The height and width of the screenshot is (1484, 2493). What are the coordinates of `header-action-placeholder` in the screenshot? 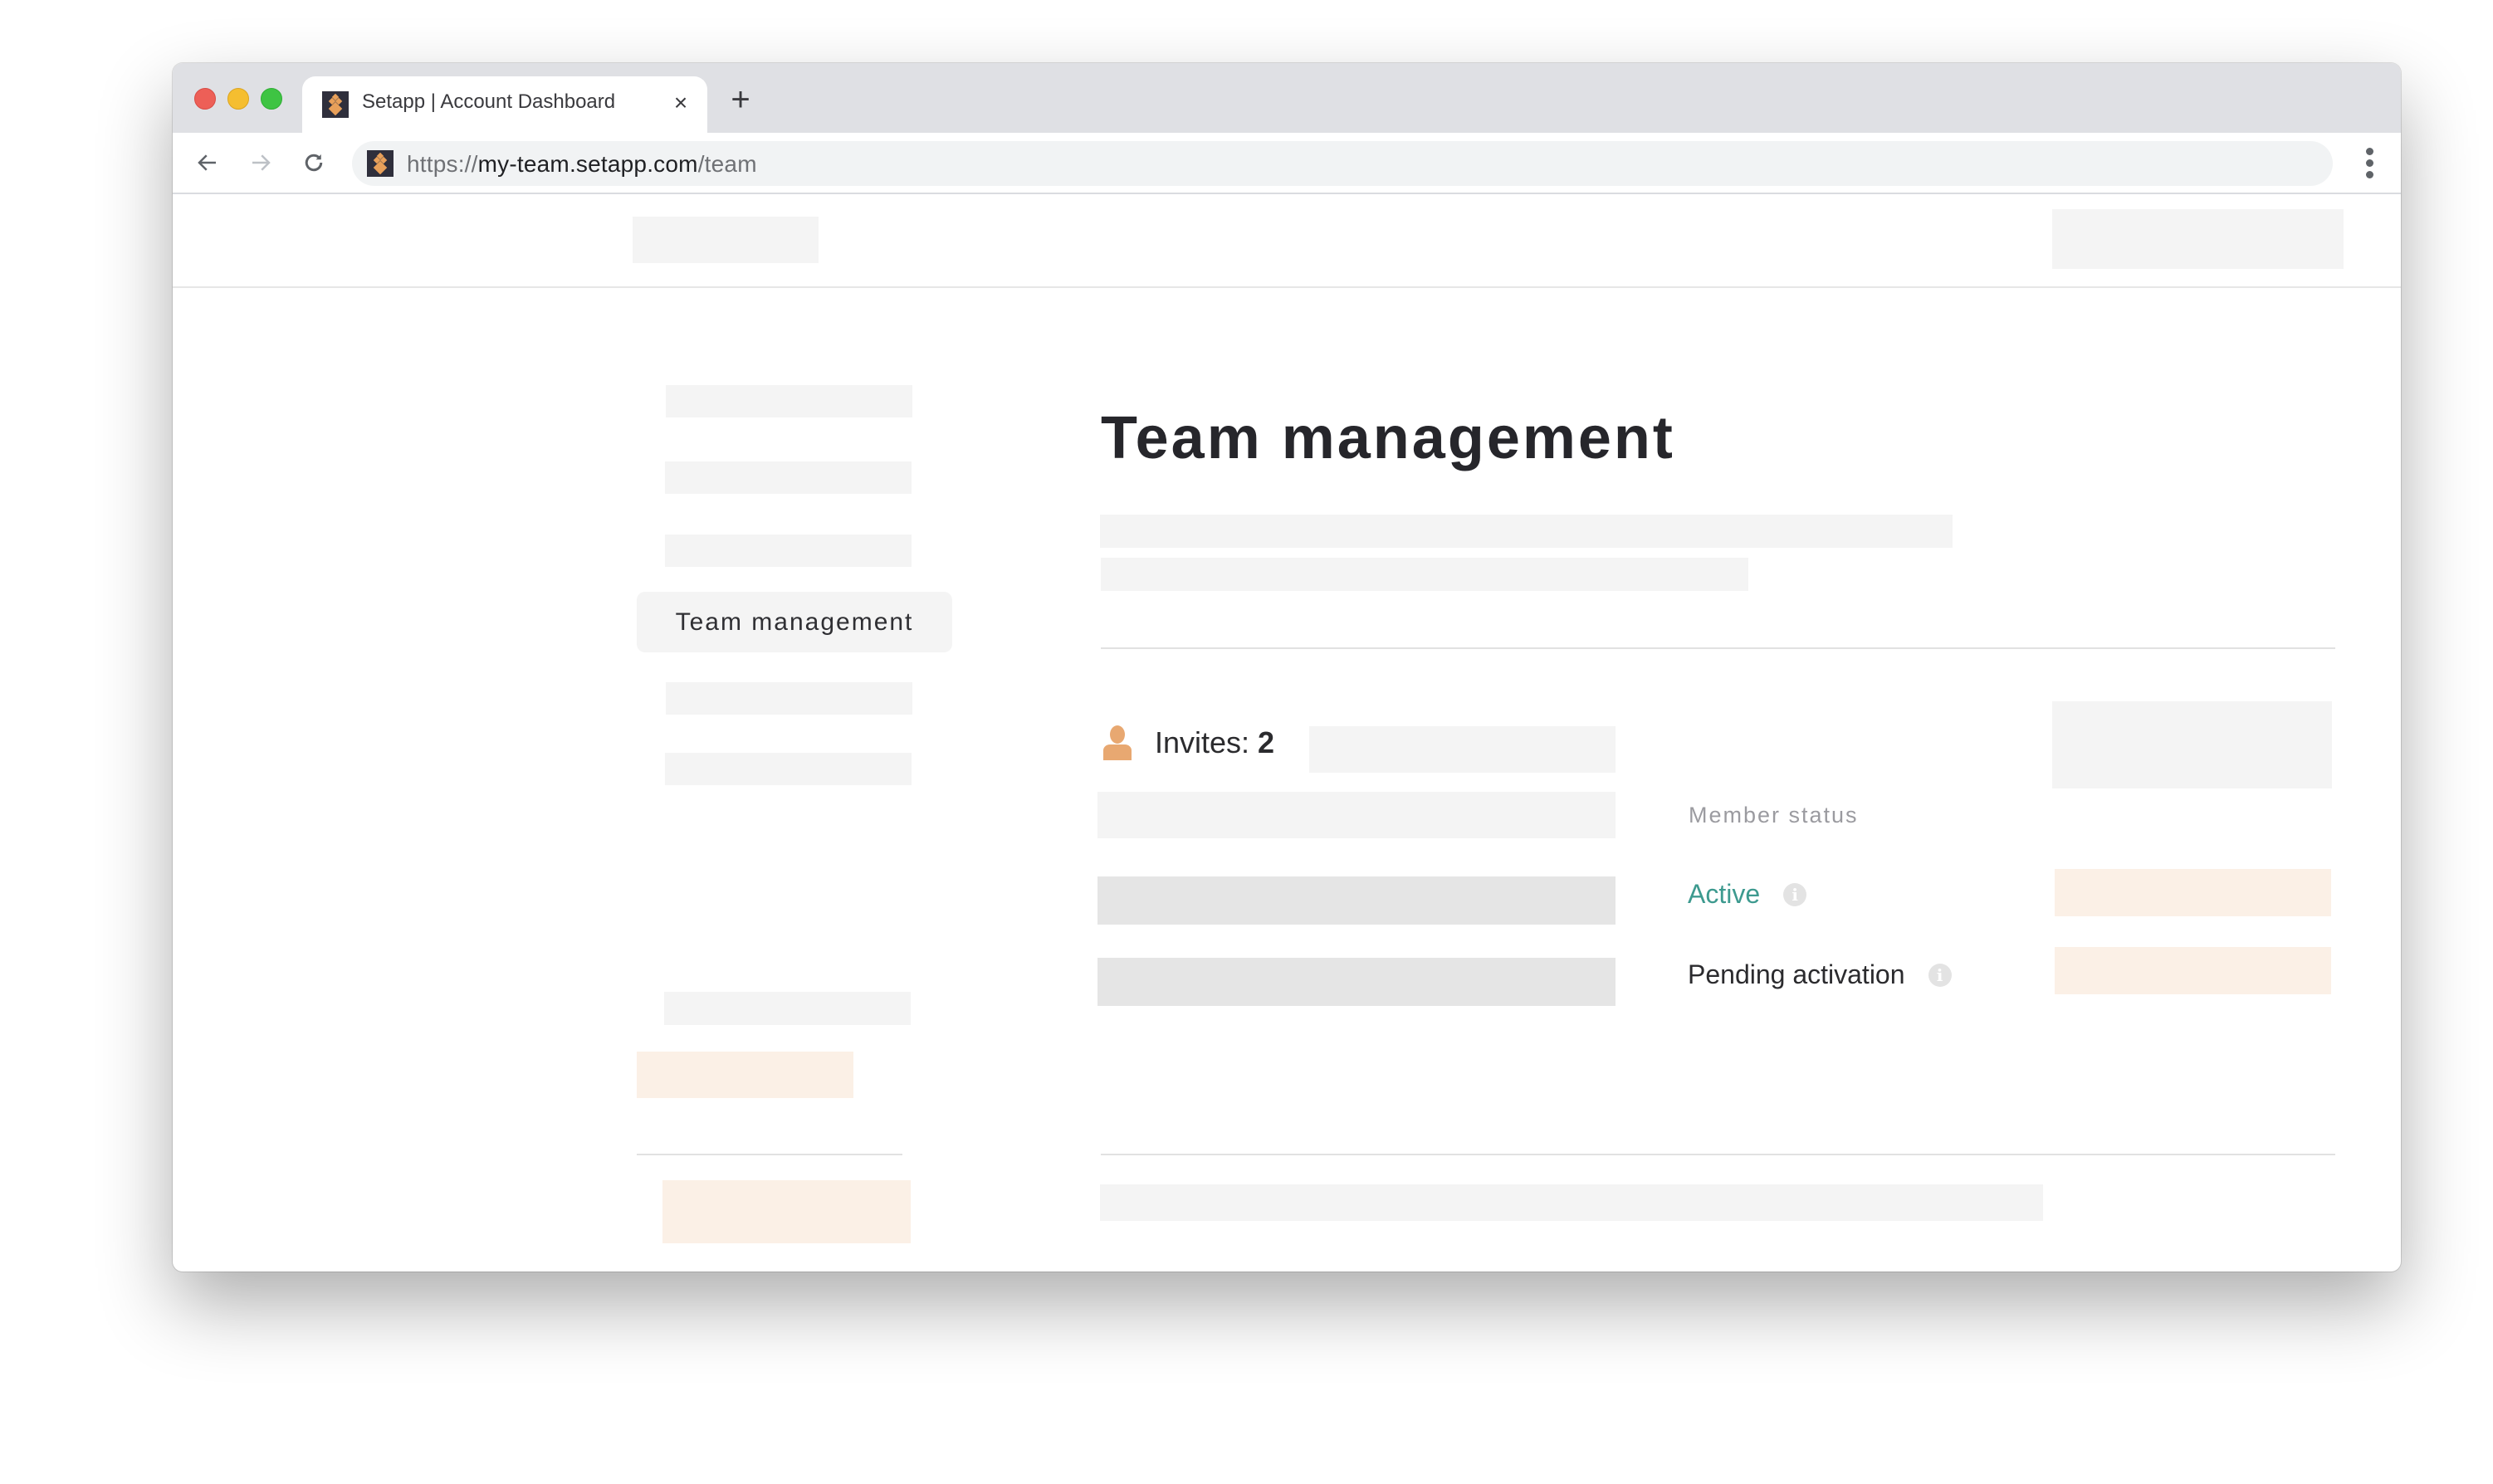 It's located at (2198, 239).